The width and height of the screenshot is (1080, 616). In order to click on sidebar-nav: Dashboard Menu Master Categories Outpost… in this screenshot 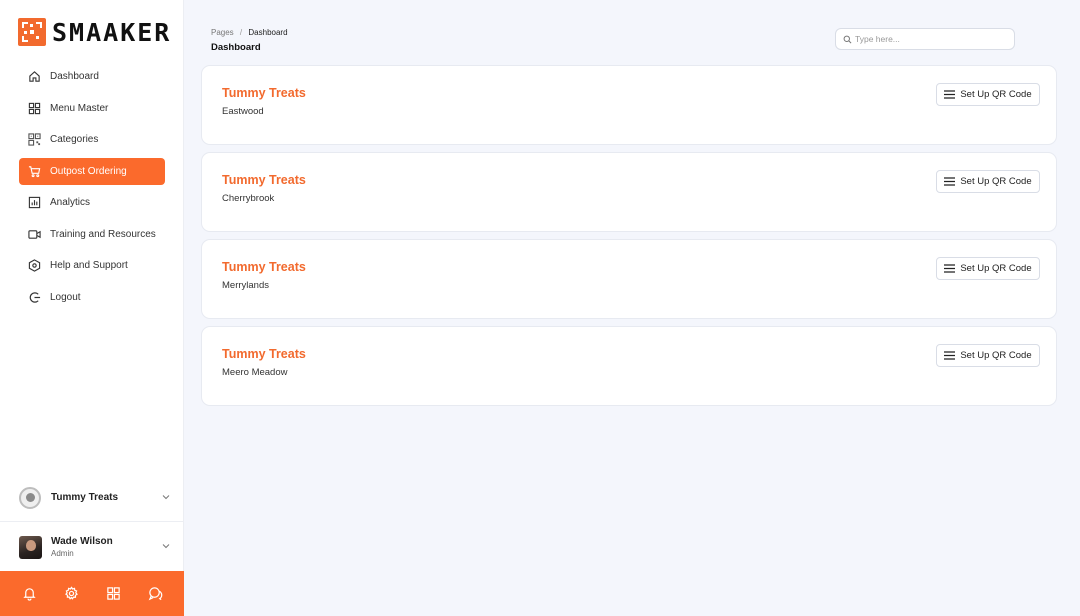, I will do `click(92, 189)`.